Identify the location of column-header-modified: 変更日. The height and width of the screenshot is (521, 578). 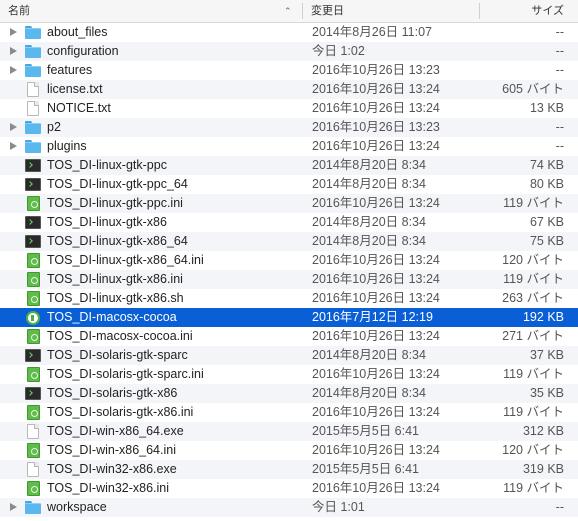
(327, 11).